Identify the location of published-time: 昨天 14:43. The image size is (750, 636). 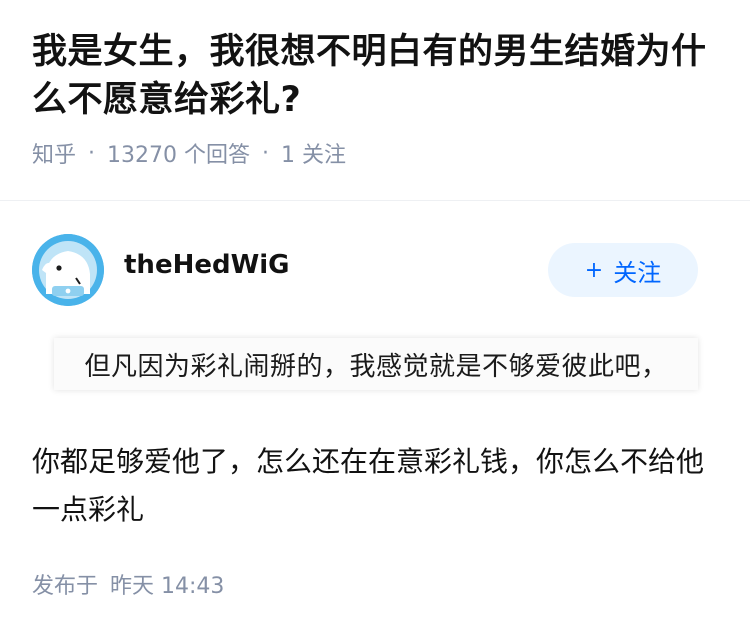
(167, 586).